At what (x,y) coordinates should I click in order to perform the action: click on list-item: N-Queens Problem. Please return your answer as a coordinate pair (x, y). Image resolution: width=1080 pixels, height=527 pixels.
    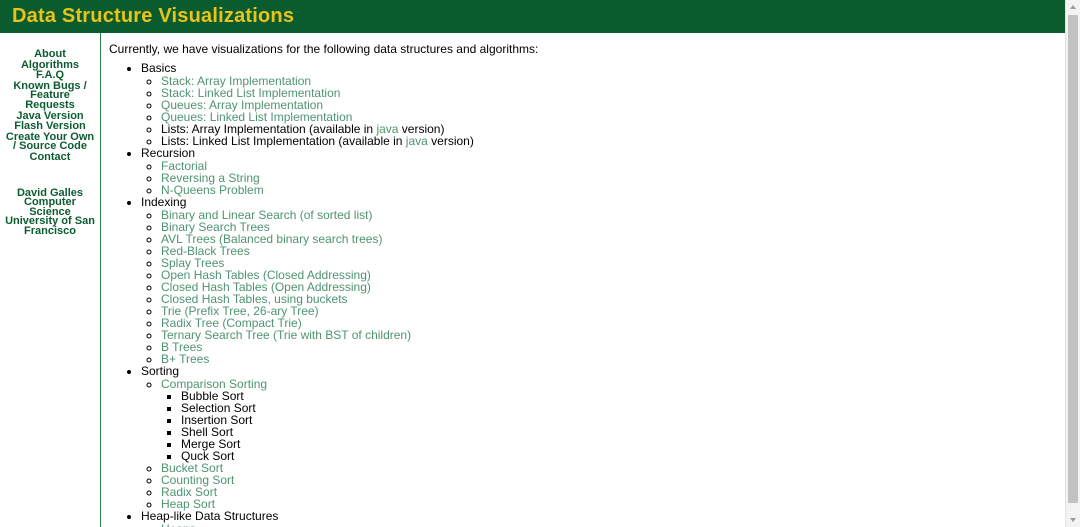
    Looking at the image, I should click on (613, 190).